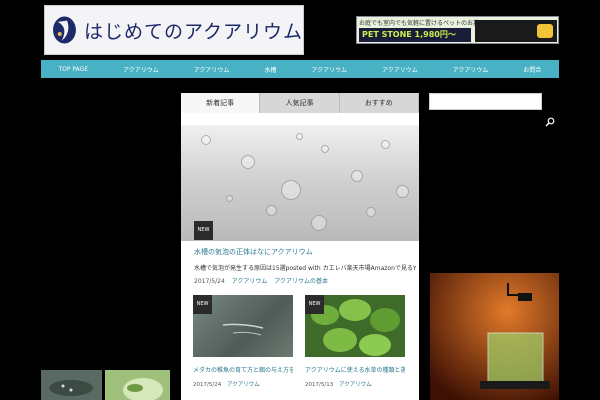 Image resolution: width=600 pixels, height=400 pixels. What do you see at coordinates (207, 385) in the screenshot?
I see `article-card-date: 2017/5/24` at bounding box center [207, 385].